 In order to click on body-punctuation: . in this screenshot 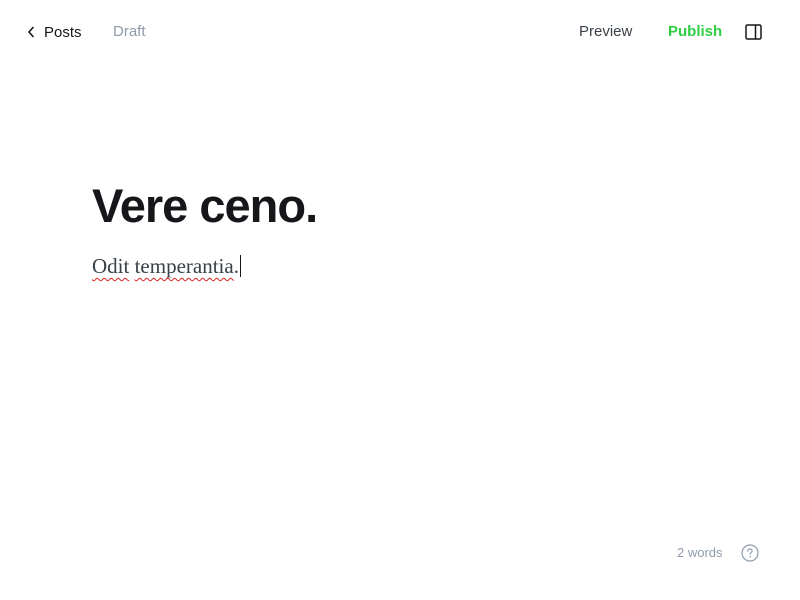, I will do `click(236, 266)`.